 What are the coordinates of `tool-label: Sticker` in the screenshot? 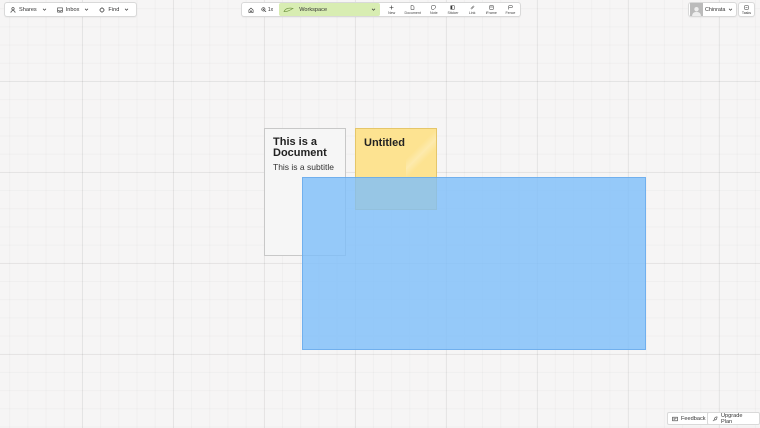 It's located at (453, 12).